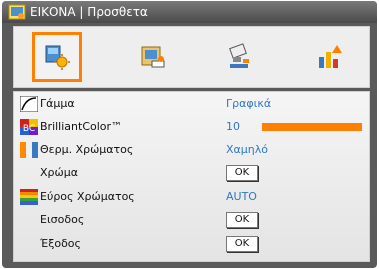 The image size is (379, 269). Describe the element at coordinates (191, 220) in the screenshot. I see `menu-row-input: Εισοδος OK` at that location.